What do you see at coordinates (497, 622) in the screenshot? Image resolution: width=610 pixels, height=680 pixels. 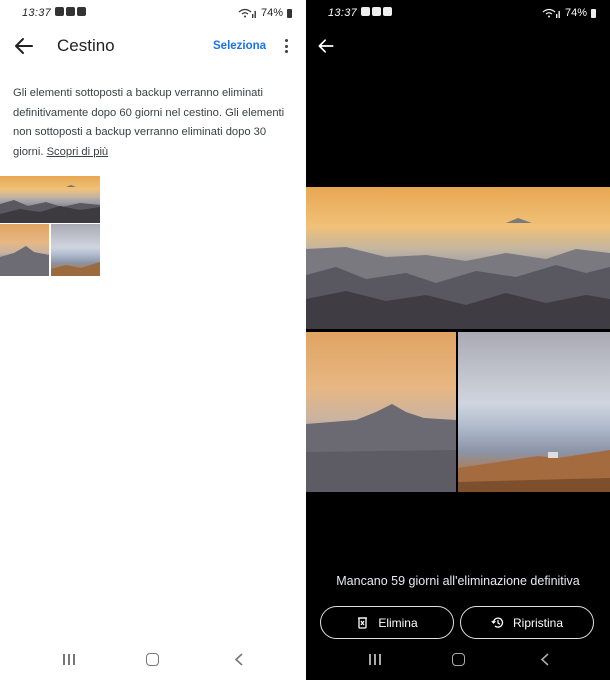 I see `restore-icon` at bounding box center [497, 622].